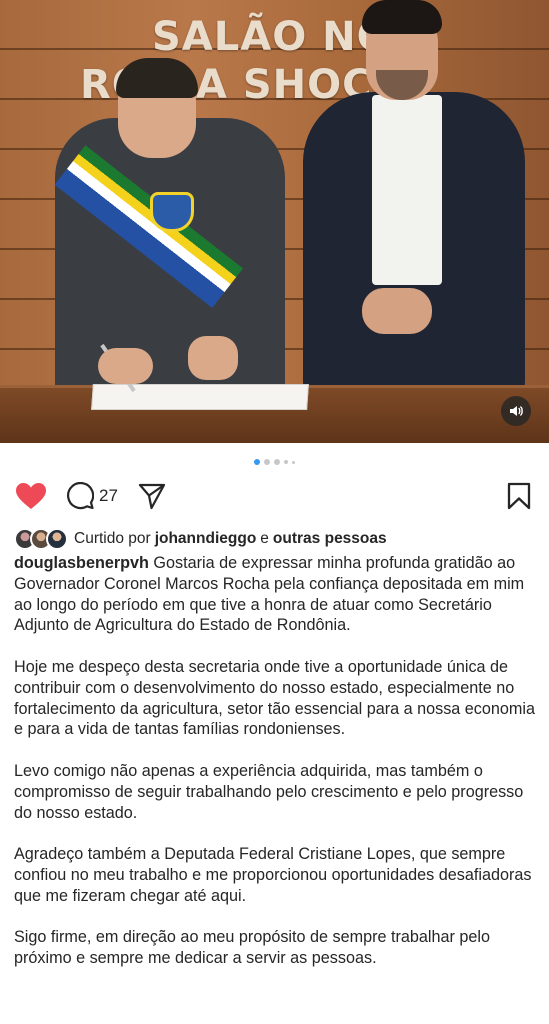 The height and width of the screenshot is (1024, 549). I want to click on heart-filled-icon, so click(31, 496).